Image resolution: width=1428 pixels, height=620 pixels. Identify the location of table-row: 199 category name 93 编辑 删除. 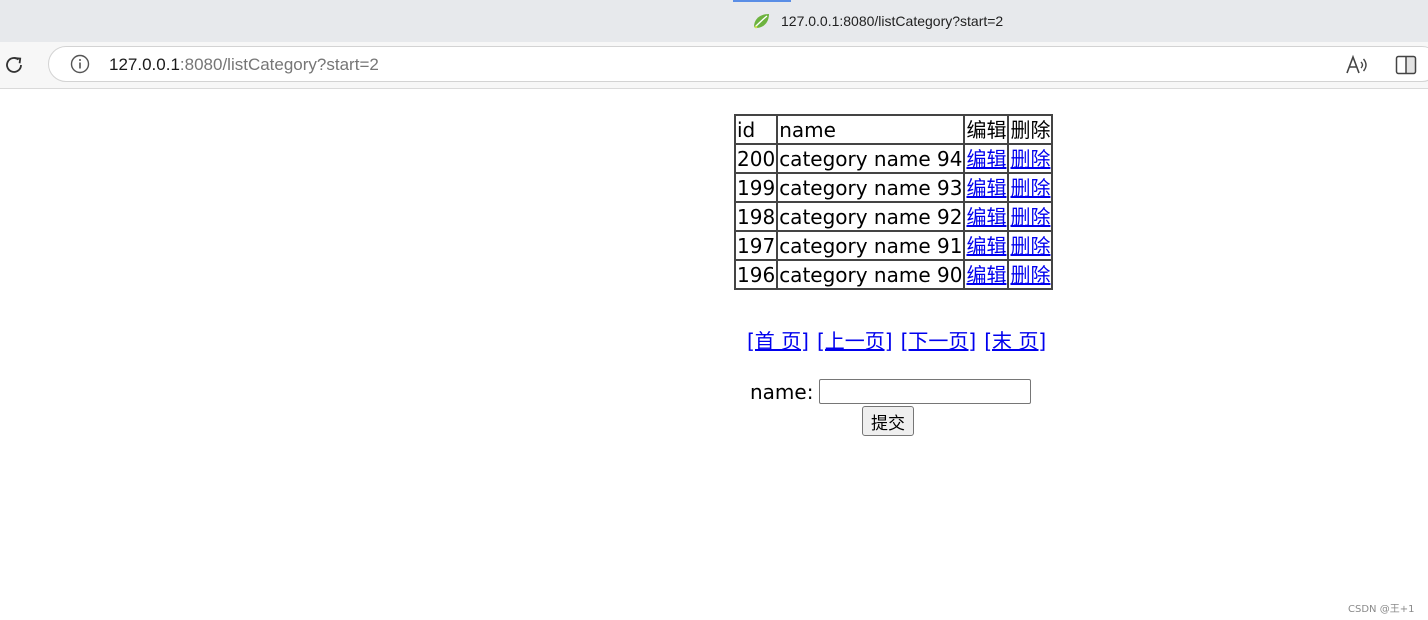
(893, 187).